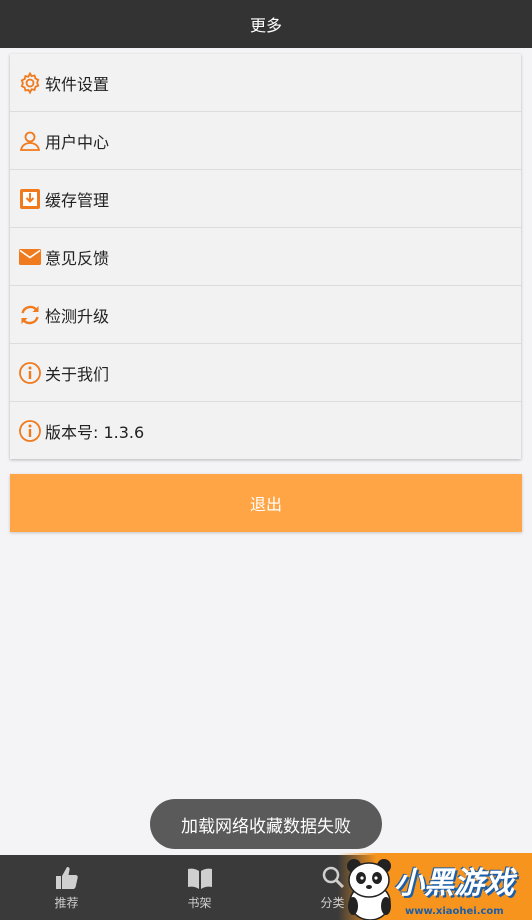 Image resolution: width=532 pixels, height=920 pixels. What do you see at coordinates (66, 878) in the screenshot?
I see `thumbs-up-icon` at bounding box center [66, 878].